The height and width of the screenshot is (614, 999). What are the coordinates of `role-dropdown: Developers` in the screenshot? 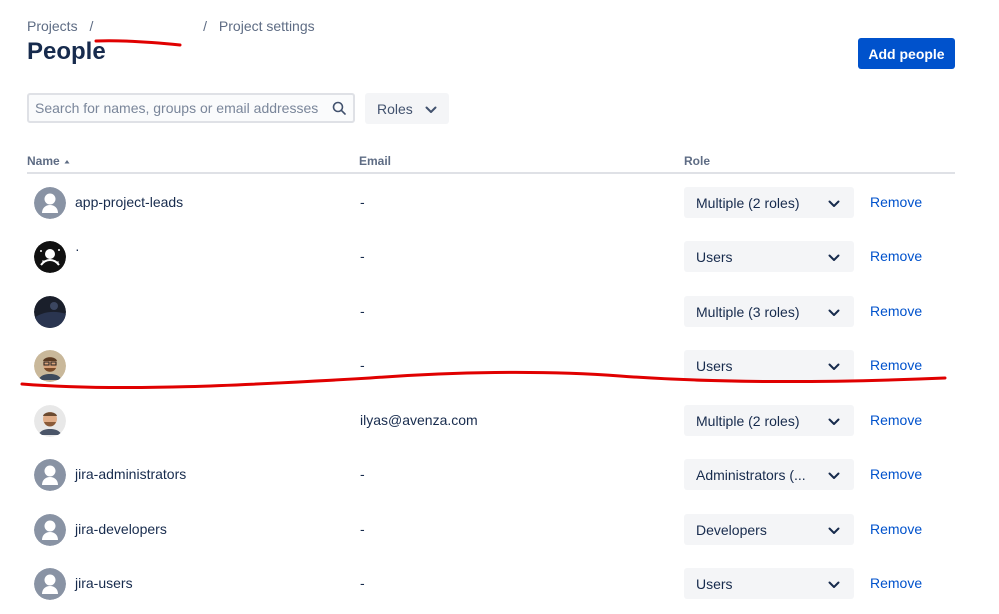 It's located at (769, 529).